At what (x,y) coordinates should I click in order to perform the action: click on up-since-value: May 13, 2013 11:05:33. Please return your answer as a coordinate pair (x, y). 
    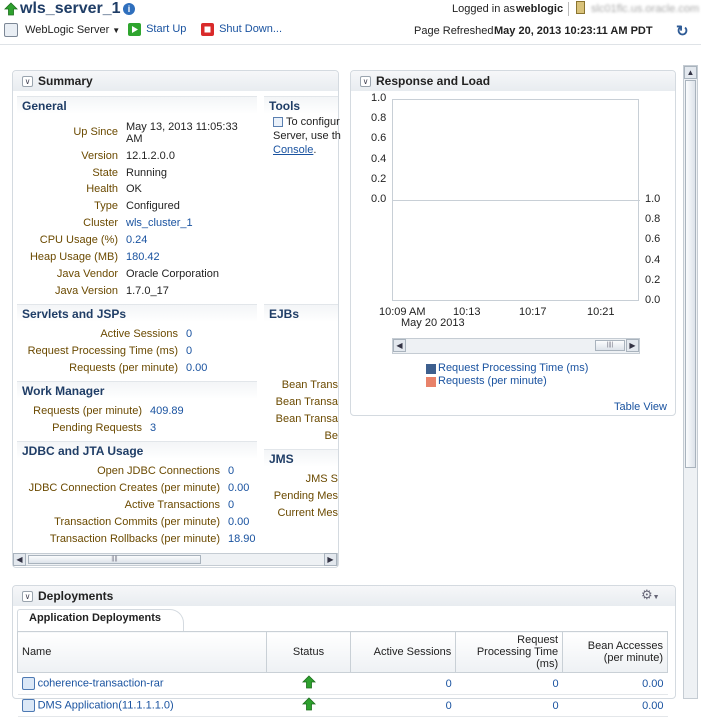
    Looking at the image, I should click on (182, 127).